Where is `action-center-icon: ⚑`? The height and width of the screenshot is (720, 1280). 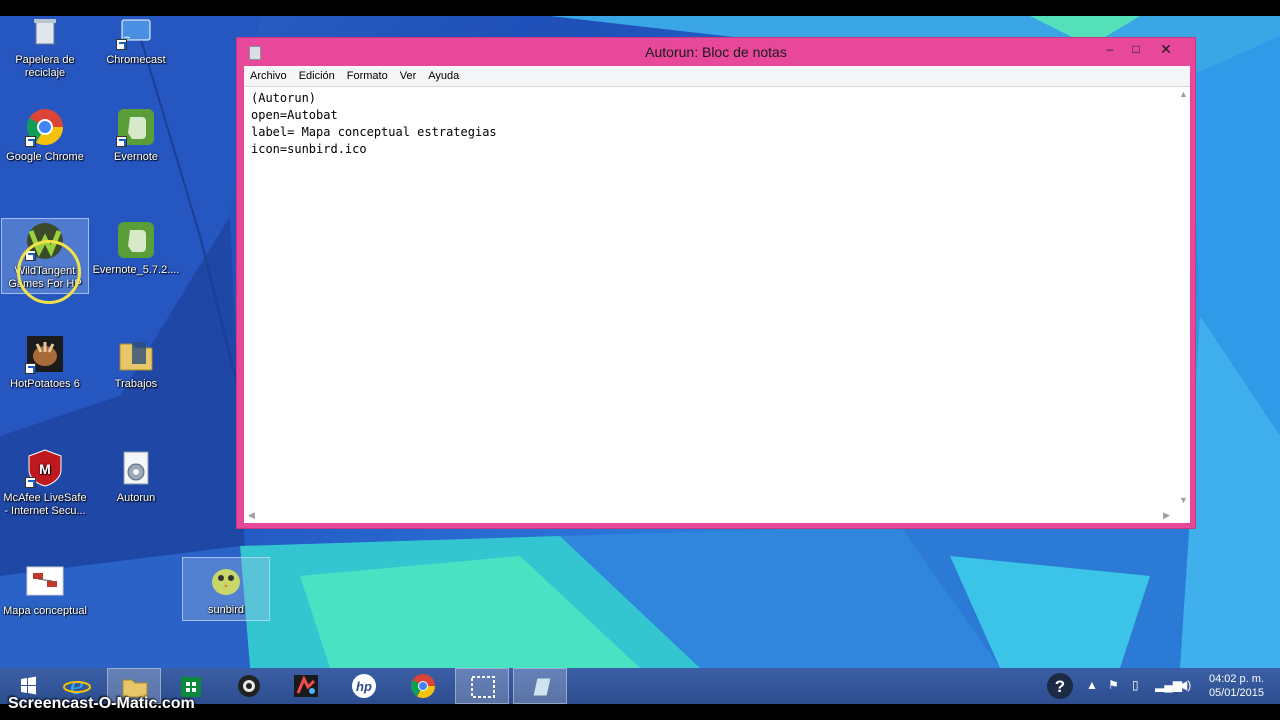 action-center-icon: ⚑ is located at coordinates (1113, 685).